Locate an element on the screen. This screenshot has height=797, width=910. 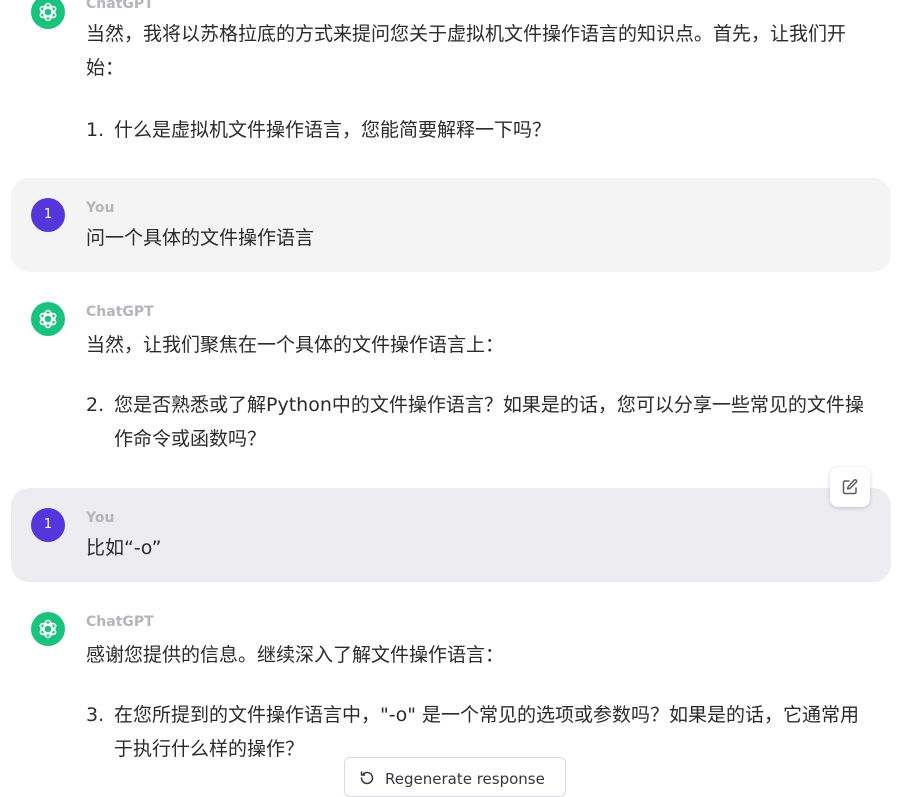
edit-message-button is located at coordinates (850, 487).